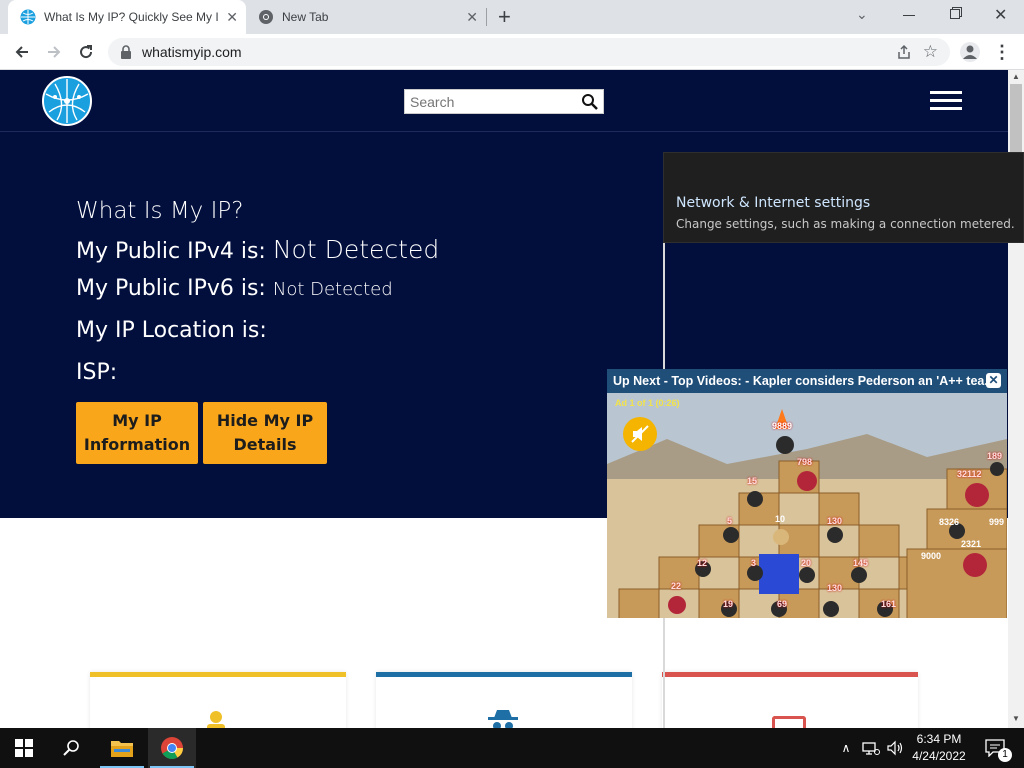 The width and height of the screenshot is (1024, 768). Describe the element at coordinates (676, 586) in the screenshot. I see `score-label: 22` at that location.